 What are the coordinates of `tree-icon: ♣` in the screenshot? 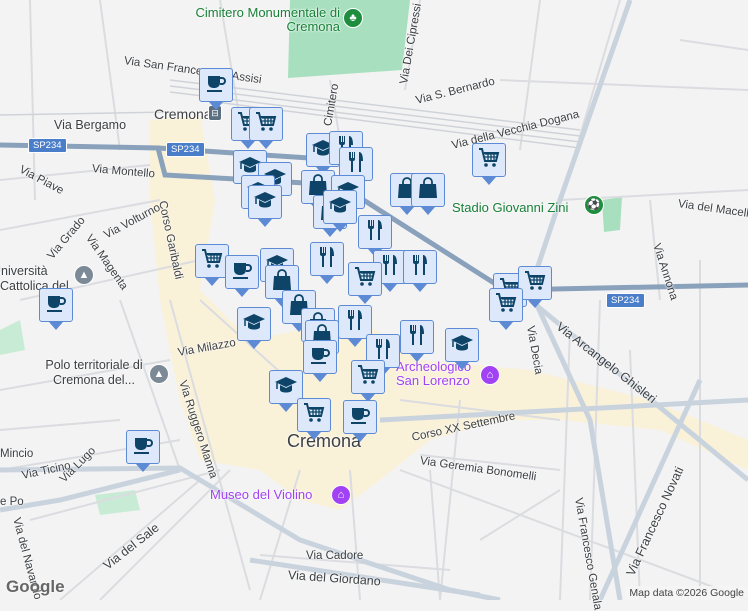 It's located at (353, 18).